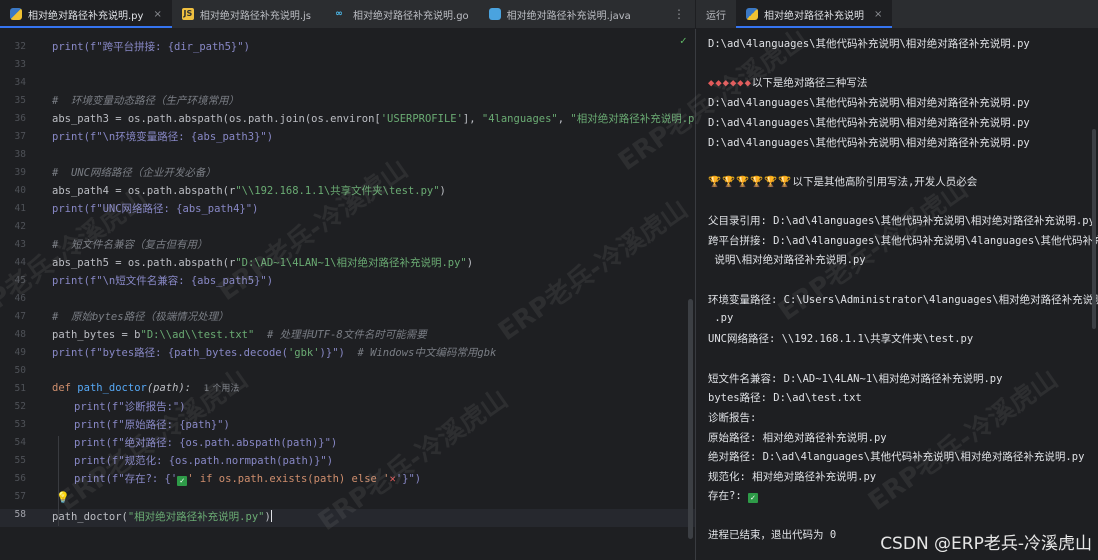 The width and height of the screenshot is (1098, 560). I want to click on code-text: '}"), so click(408, 479).